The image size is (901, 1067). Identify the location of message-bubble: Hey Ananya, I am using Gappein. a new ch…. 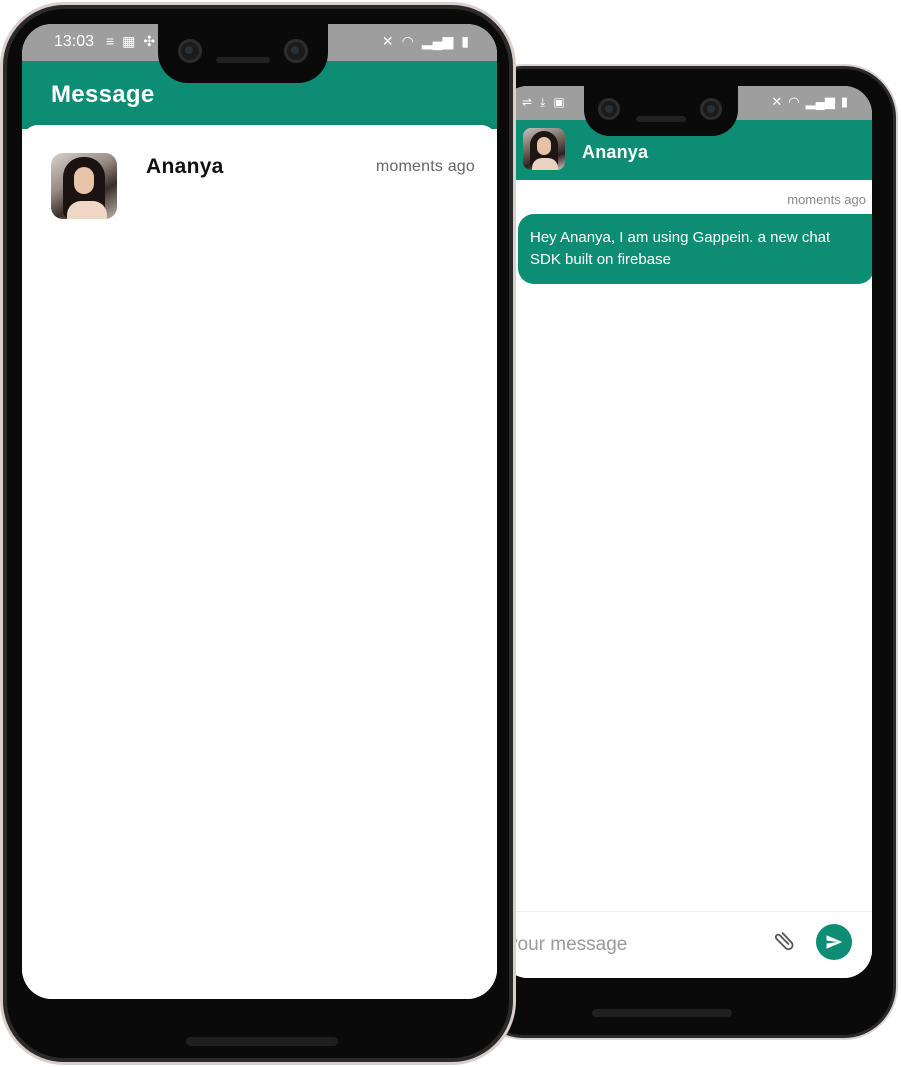
(695, 249).